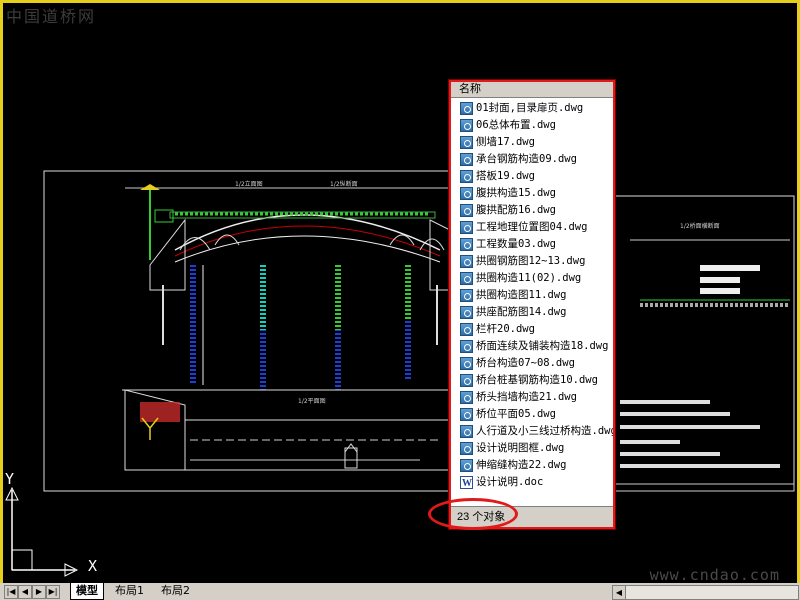 Image resolution: width=800 pixels, height=600 pixels. I want to click on layout-tab-bar: |◀ ◀ ▶ ▶| 模型 布局1 布局2 ◀, so click(400, 591).